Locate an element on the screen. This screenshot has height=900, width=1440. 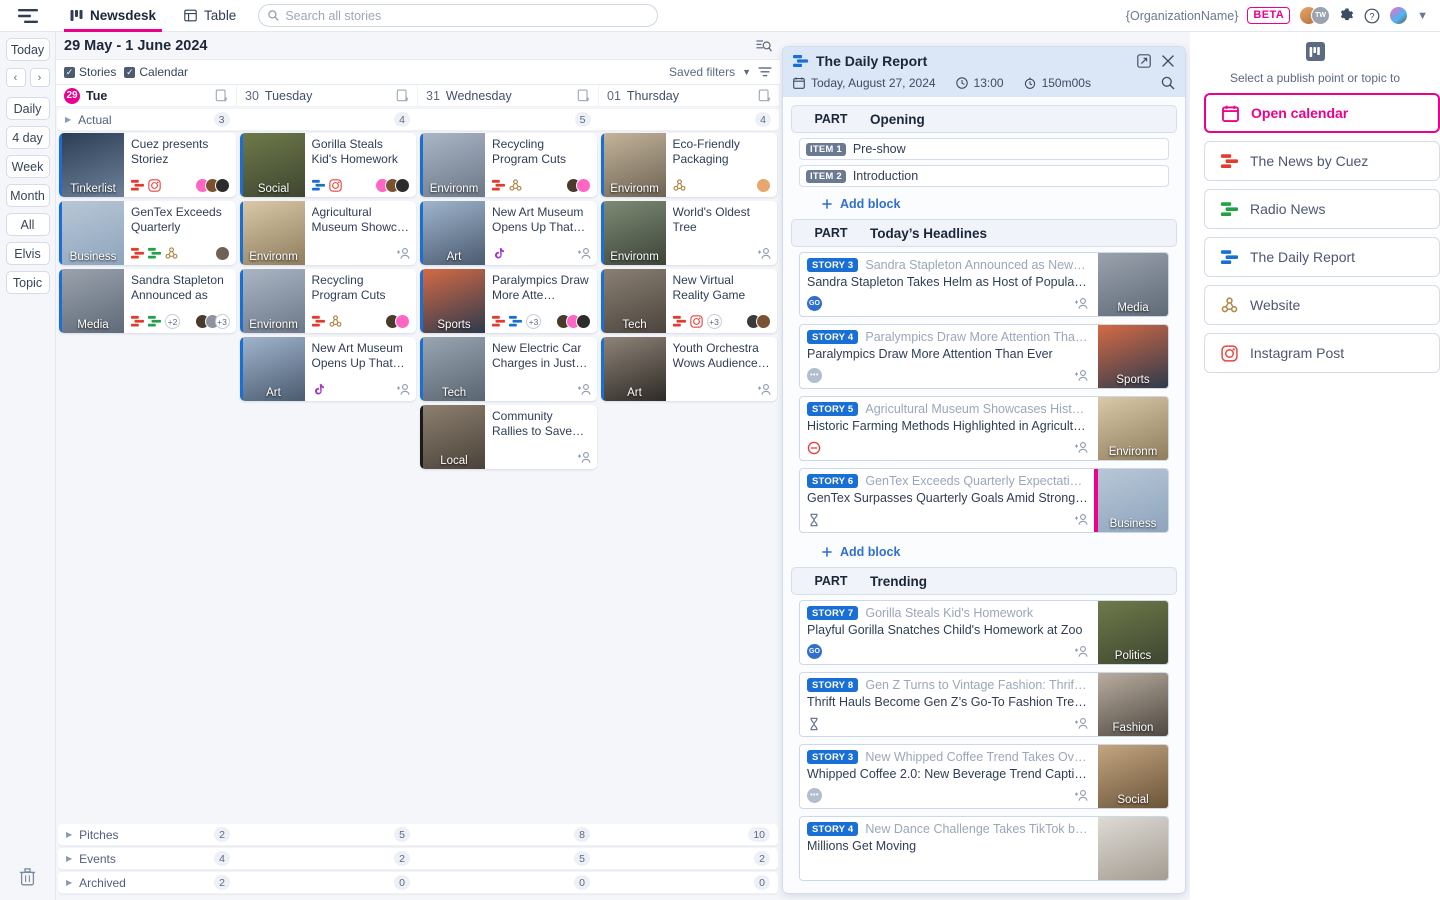
publish-point-the-news-by-cuez: The News by Cuez is located at coordinates (1322, 161).